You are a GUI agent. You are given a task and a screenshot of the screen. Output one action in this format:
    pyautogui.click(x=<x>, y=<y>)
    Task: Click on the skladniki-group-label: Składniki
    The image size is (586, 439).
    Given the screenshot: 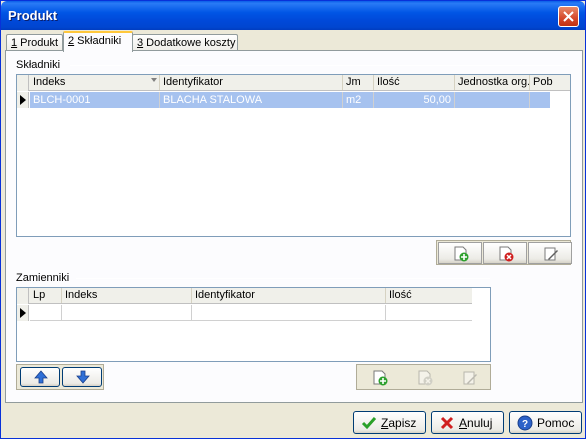 What is the action you would take?
    pyautogui.click(x=40, y=65)
    